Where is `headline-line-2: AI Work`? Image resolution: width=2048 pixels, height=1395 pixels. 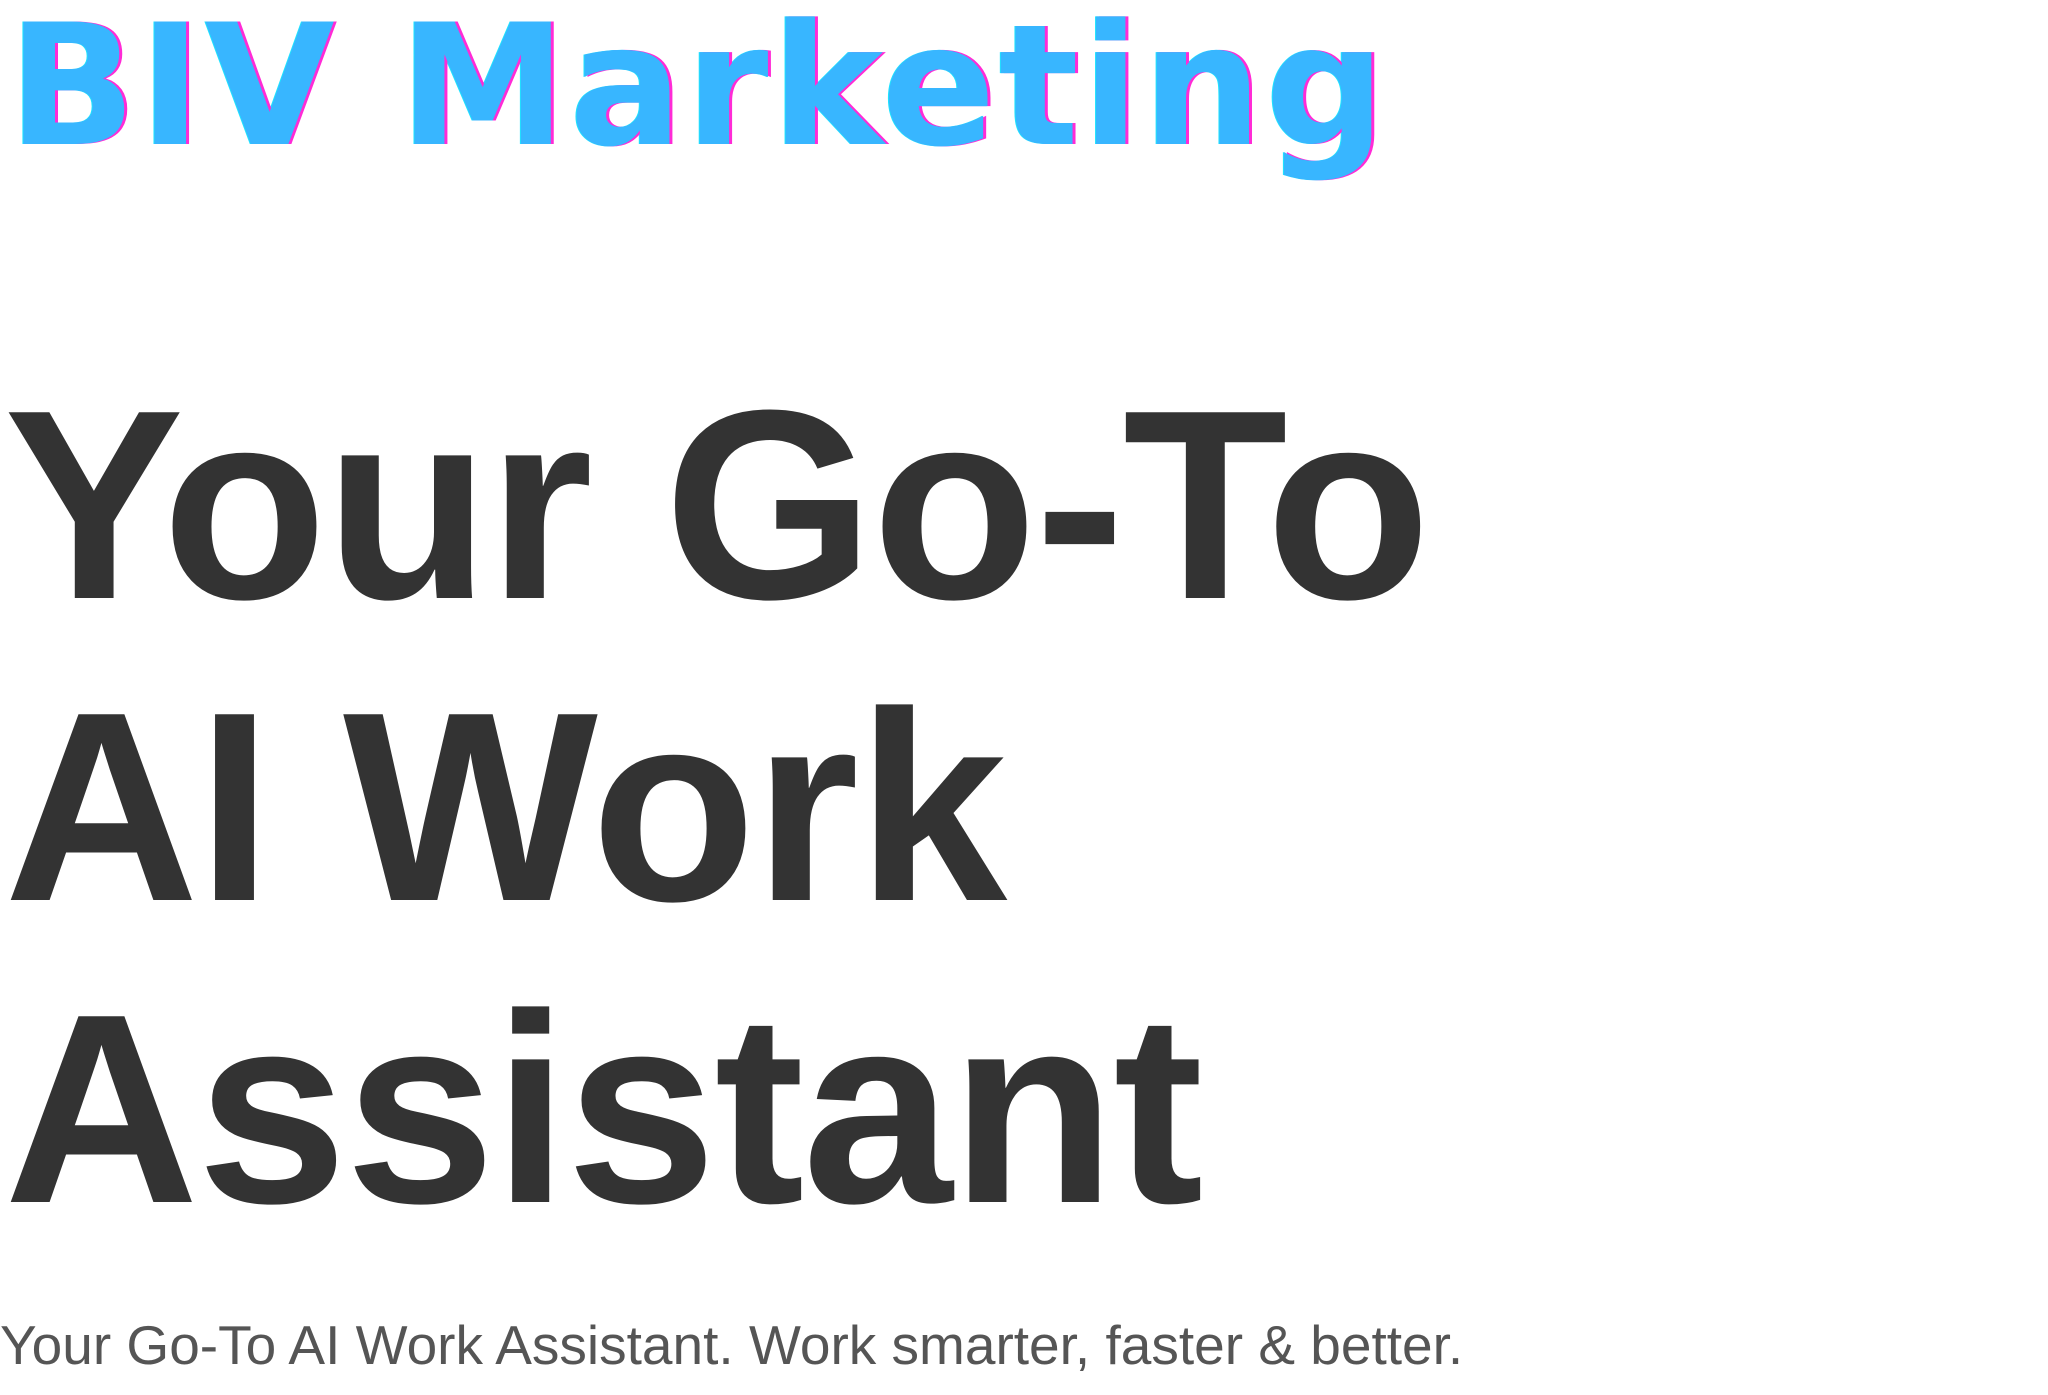
headline-line-2: AI Work is located at coordinates (505, 807).